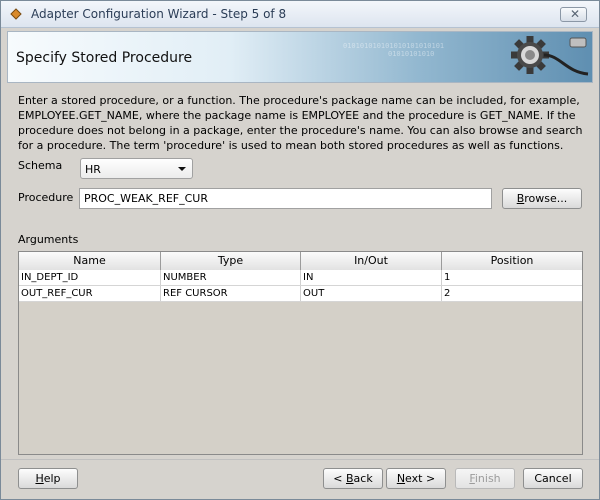 The image size is (600, 500). I want to click on help-label-rest: elp, so click(52, 478).